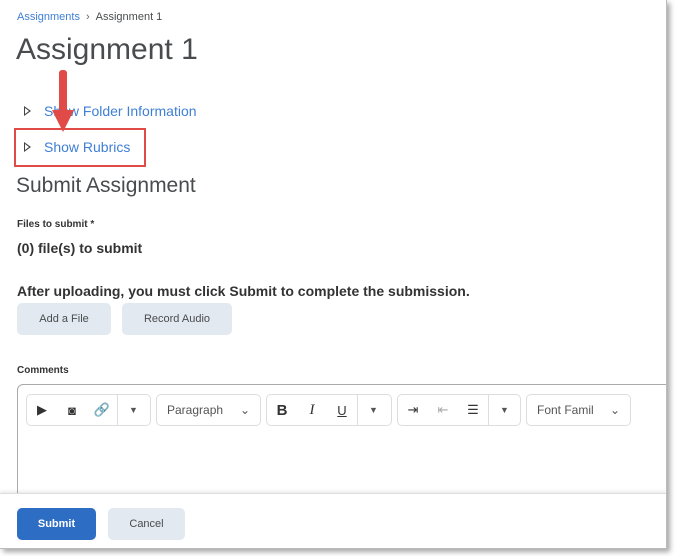  Describe the element at coordinates (282, 410) in the screenshot. I see `bold-icon: B` at that location.